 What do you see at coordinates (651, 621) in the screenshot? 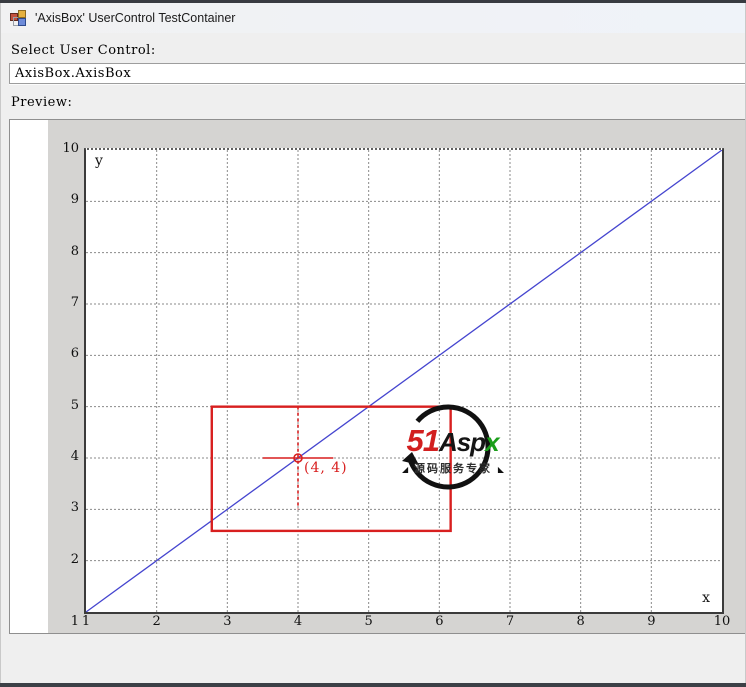
I see `x-tick-label: 9` at bounding box center [651, 621].